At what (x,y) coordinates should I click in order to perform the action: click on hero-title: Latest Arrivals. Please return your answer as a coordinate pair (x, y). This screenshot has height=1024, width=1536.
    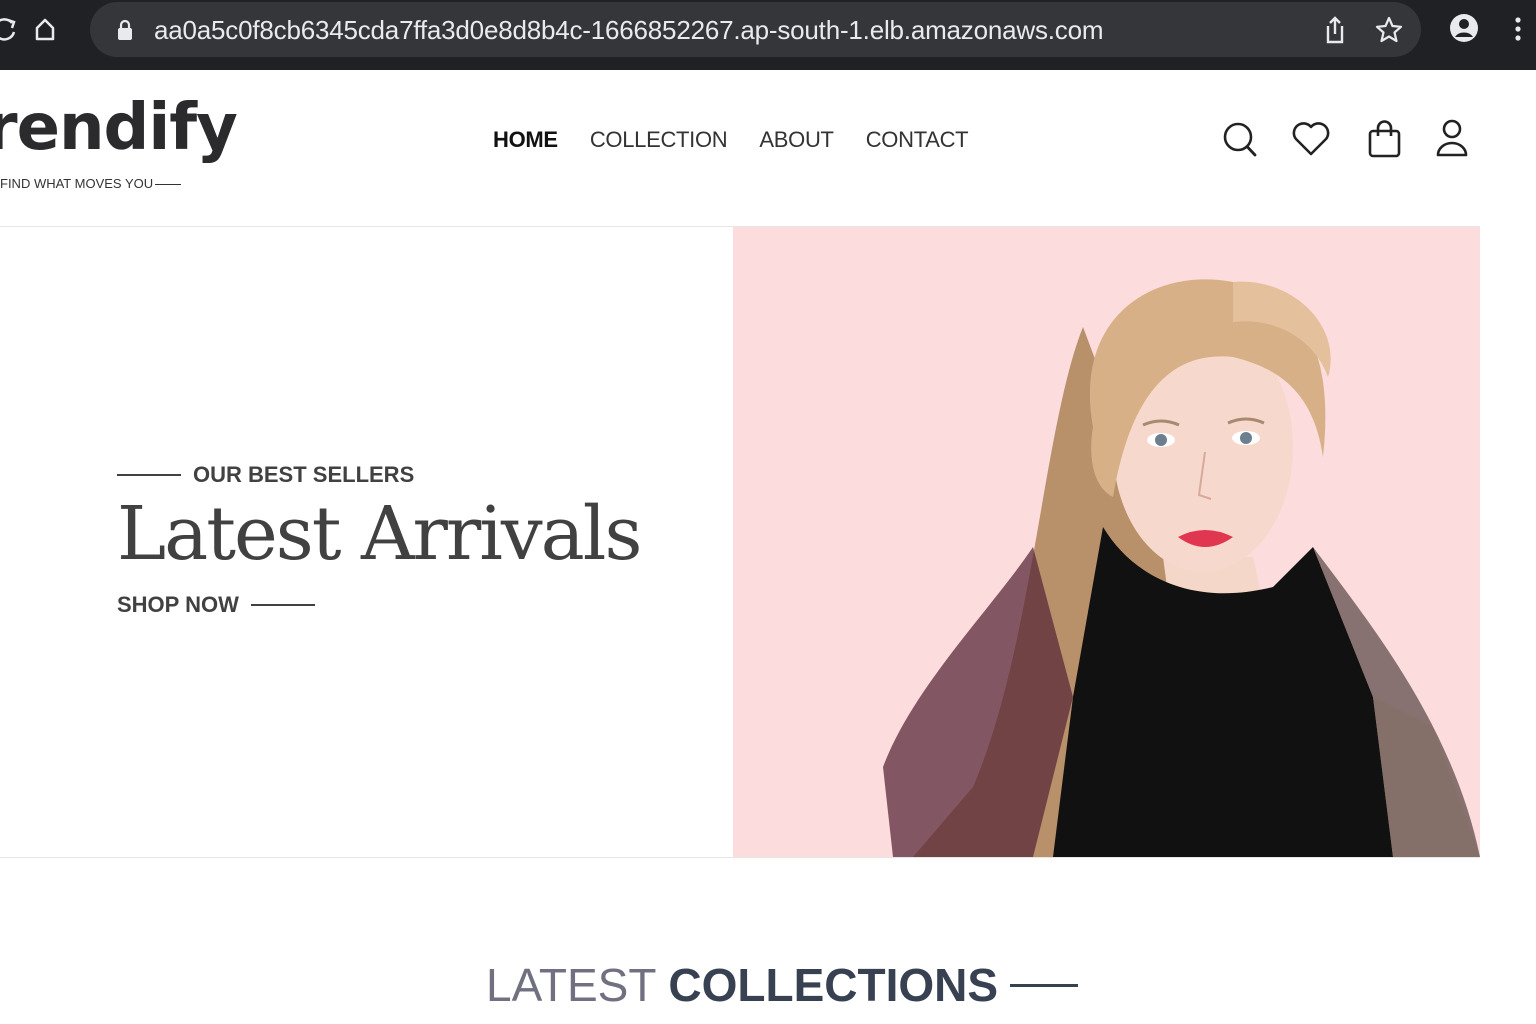
    Looking at the image, I should click on (379, 534).